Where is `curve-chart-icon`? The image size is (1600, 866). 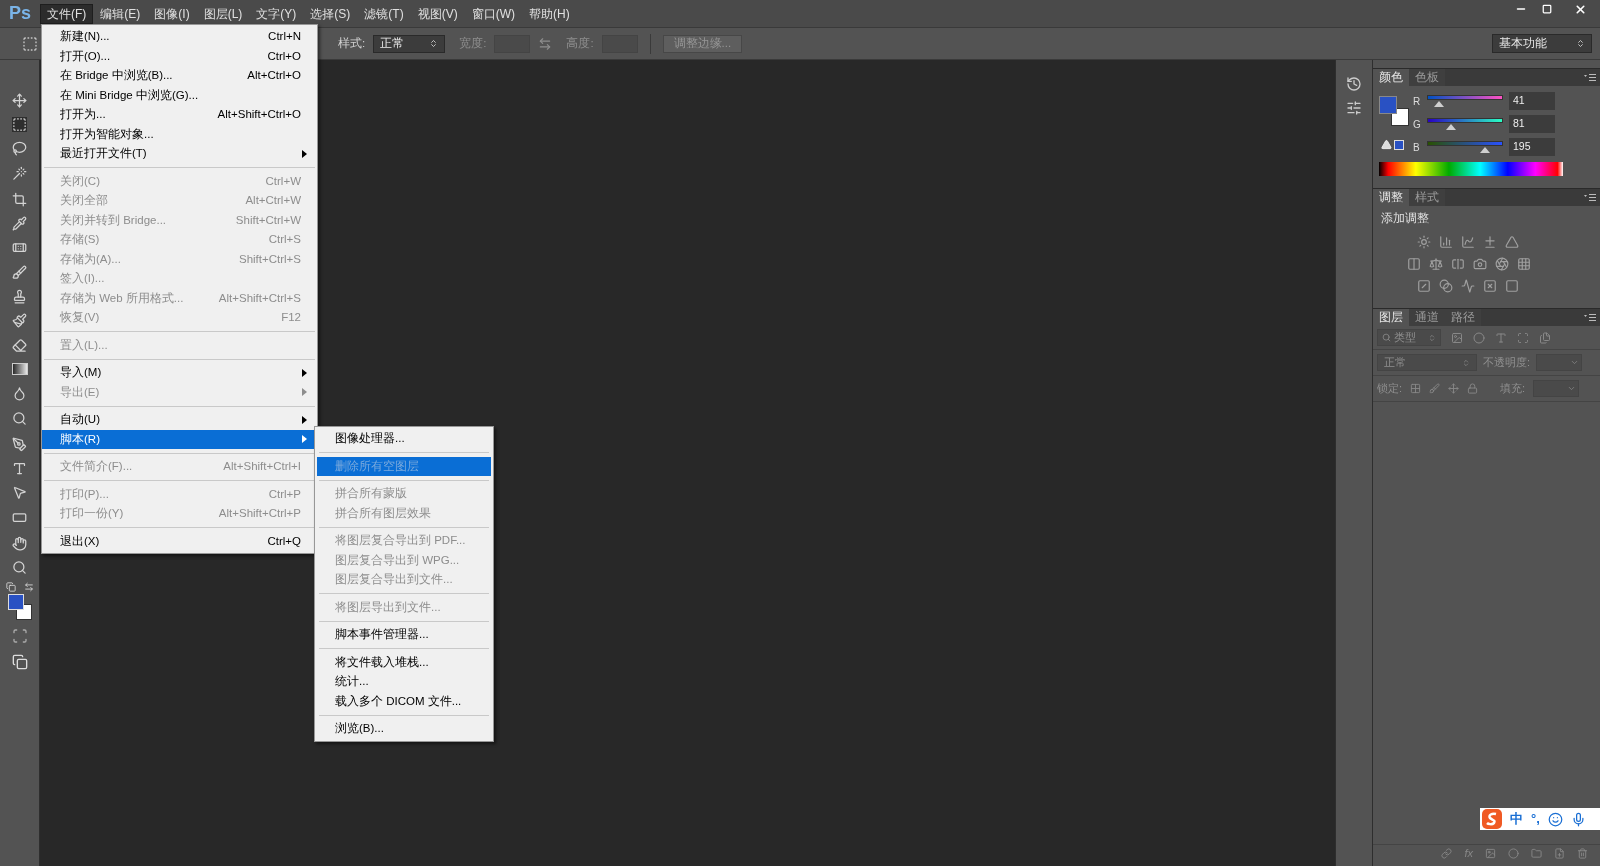 curve-chart-icon is located at coordinates (1468, 242).